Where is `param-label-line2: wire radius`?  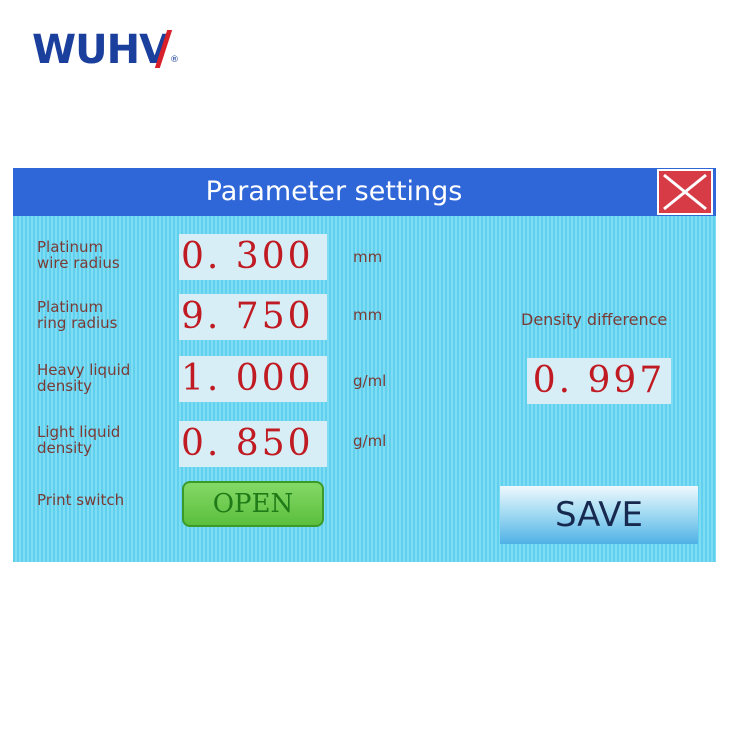 param-label-line2: wire radius is located at coordinates (78, 263).